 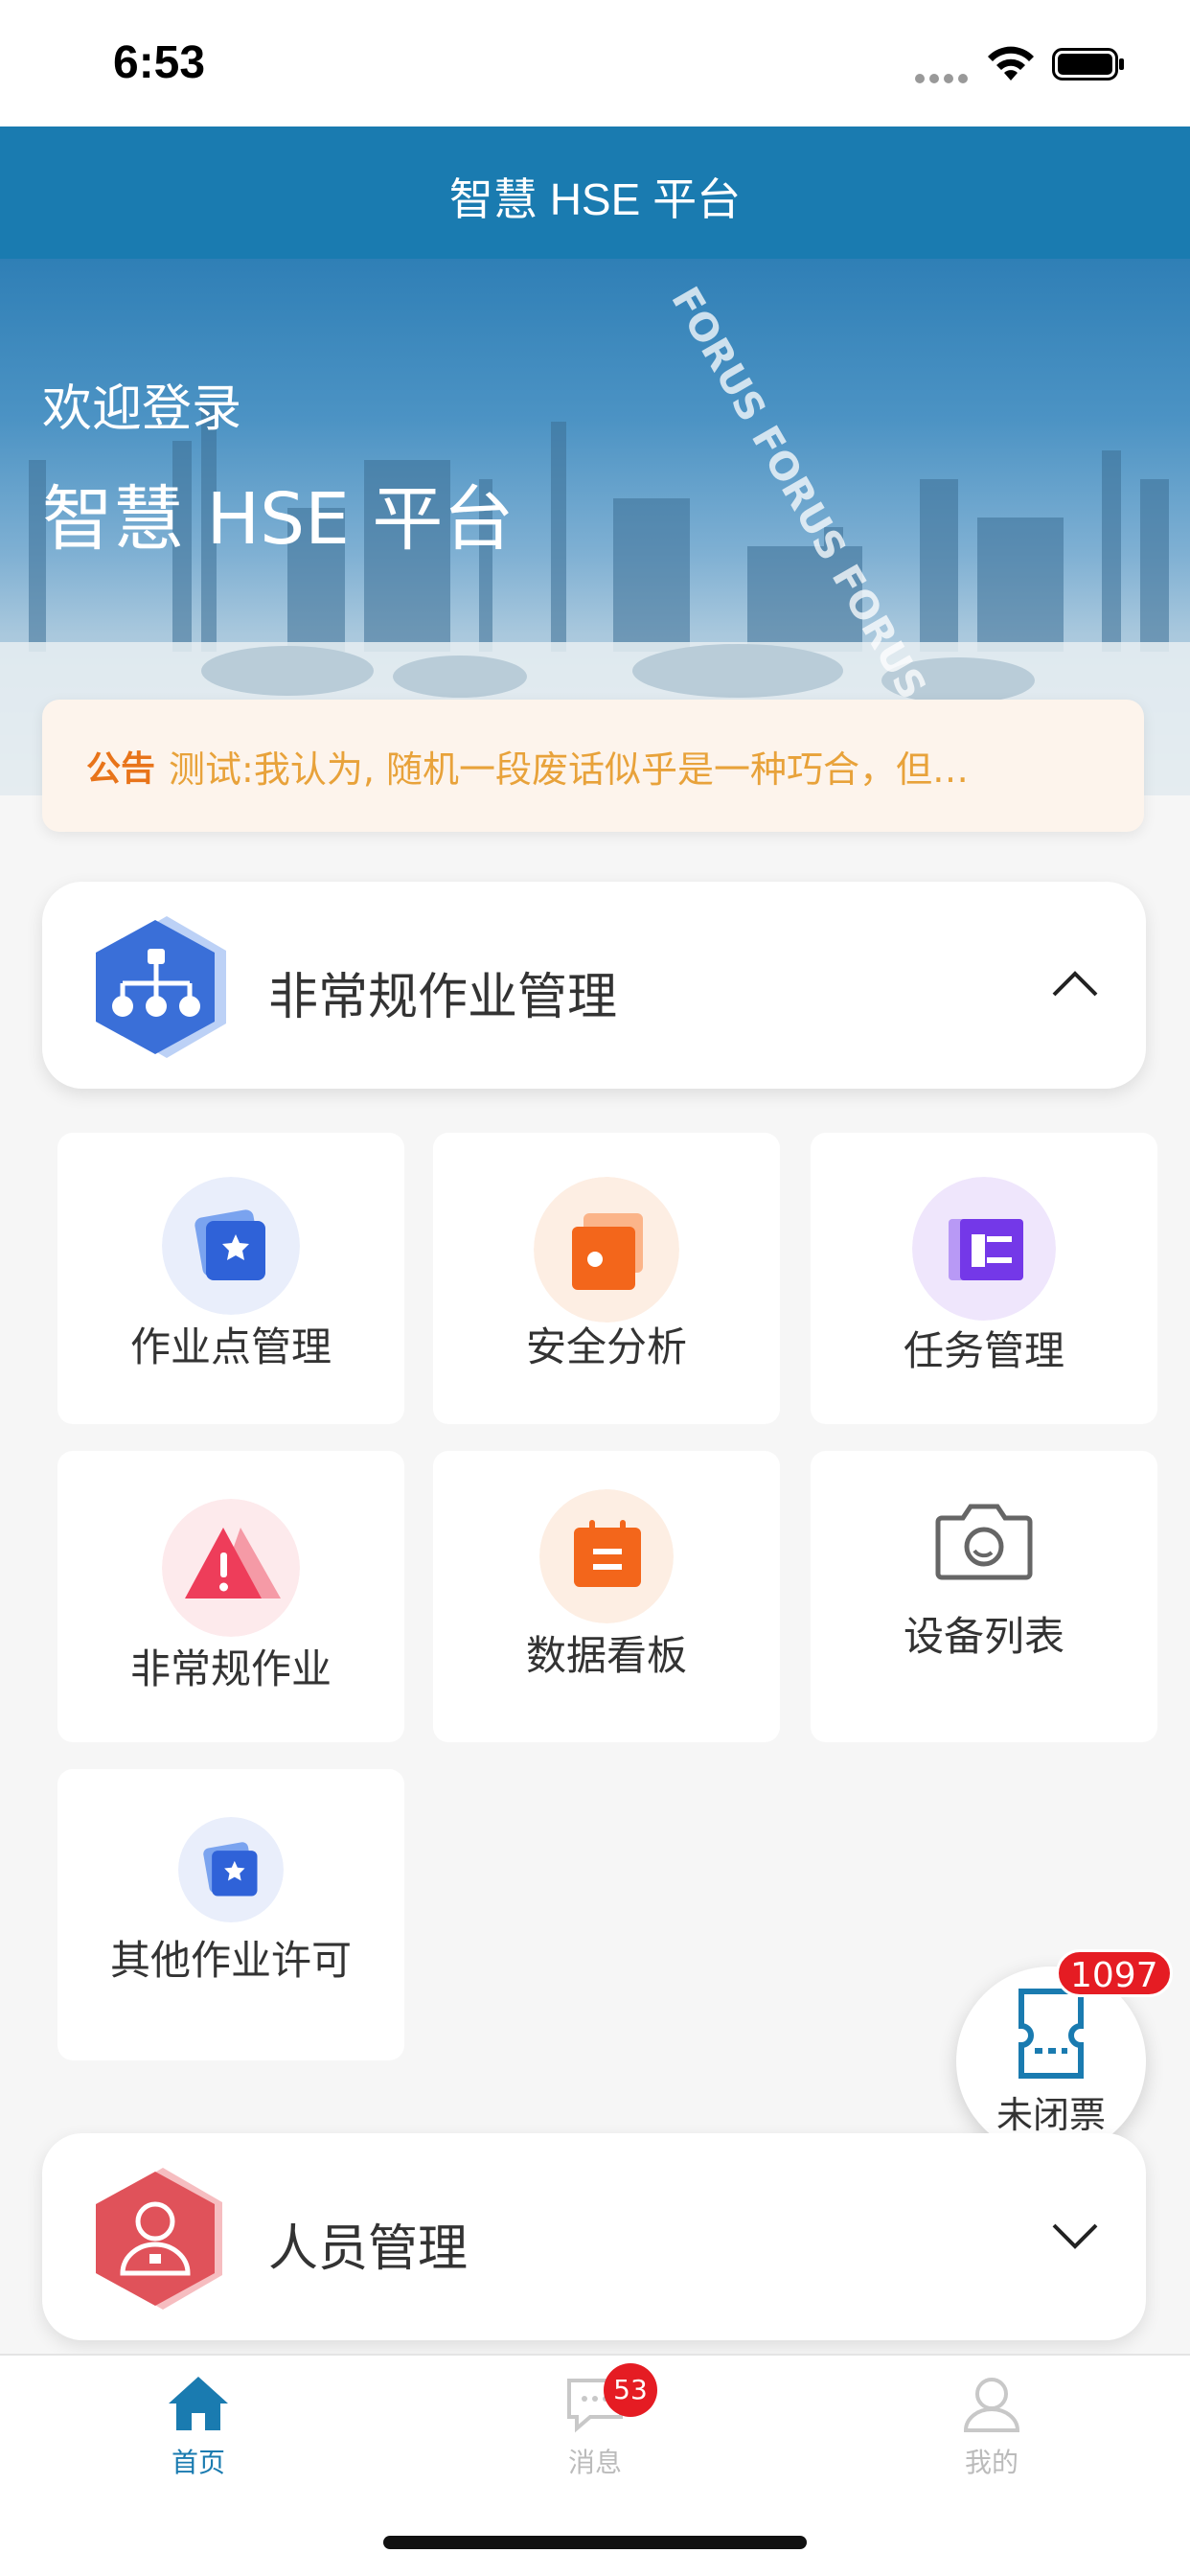 I want to click on tile-label: 安全分析, so click(x=606, y=1346).